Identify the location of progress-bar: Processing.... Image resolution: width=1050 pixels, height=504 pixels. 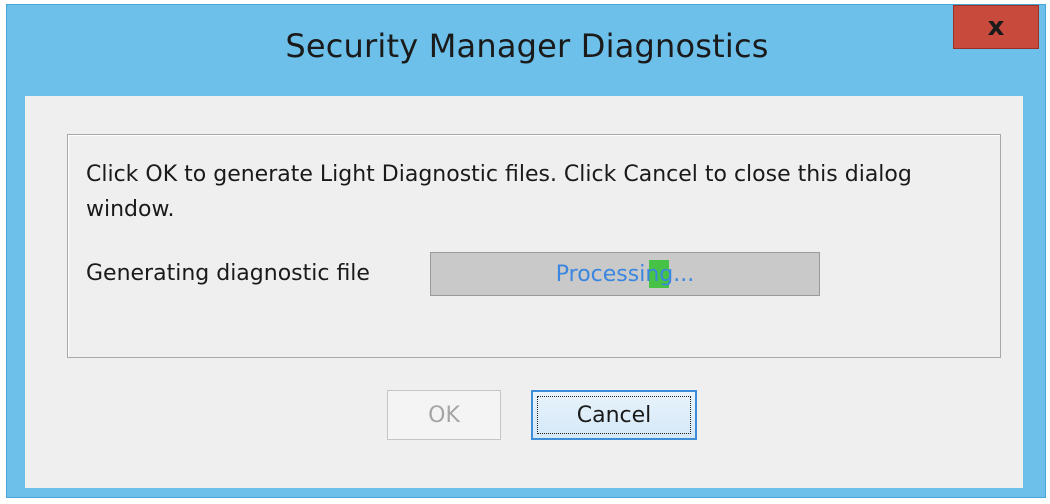
(625, 274).